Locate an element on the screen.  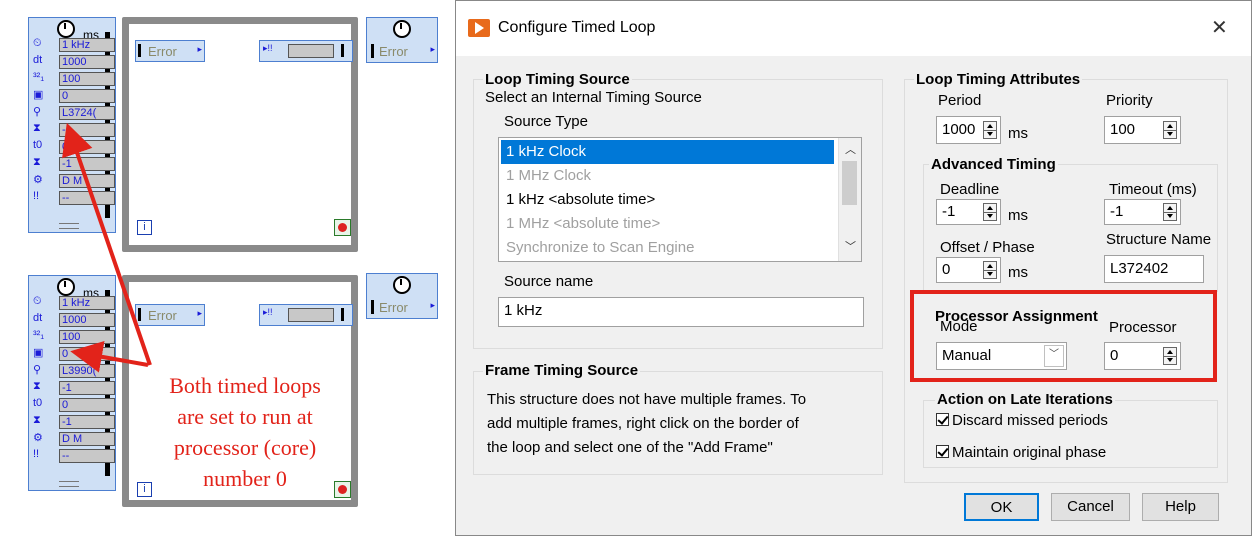
processor-mode-value: Manual is located at coordinates (967, 355).